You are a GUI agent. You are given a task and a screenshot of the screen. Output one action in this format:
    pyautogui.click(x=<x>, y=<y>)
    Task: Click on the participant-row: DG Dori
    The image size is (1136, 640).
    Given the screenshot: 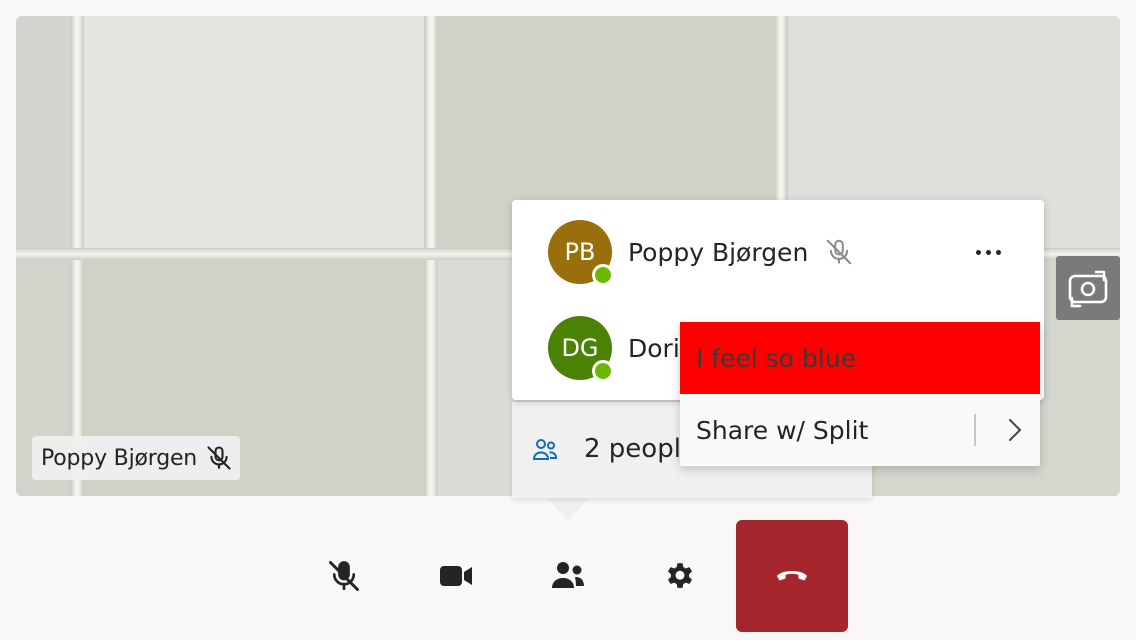 What is the action you would take?
    pyautogui.click(x=614, y=349)
    